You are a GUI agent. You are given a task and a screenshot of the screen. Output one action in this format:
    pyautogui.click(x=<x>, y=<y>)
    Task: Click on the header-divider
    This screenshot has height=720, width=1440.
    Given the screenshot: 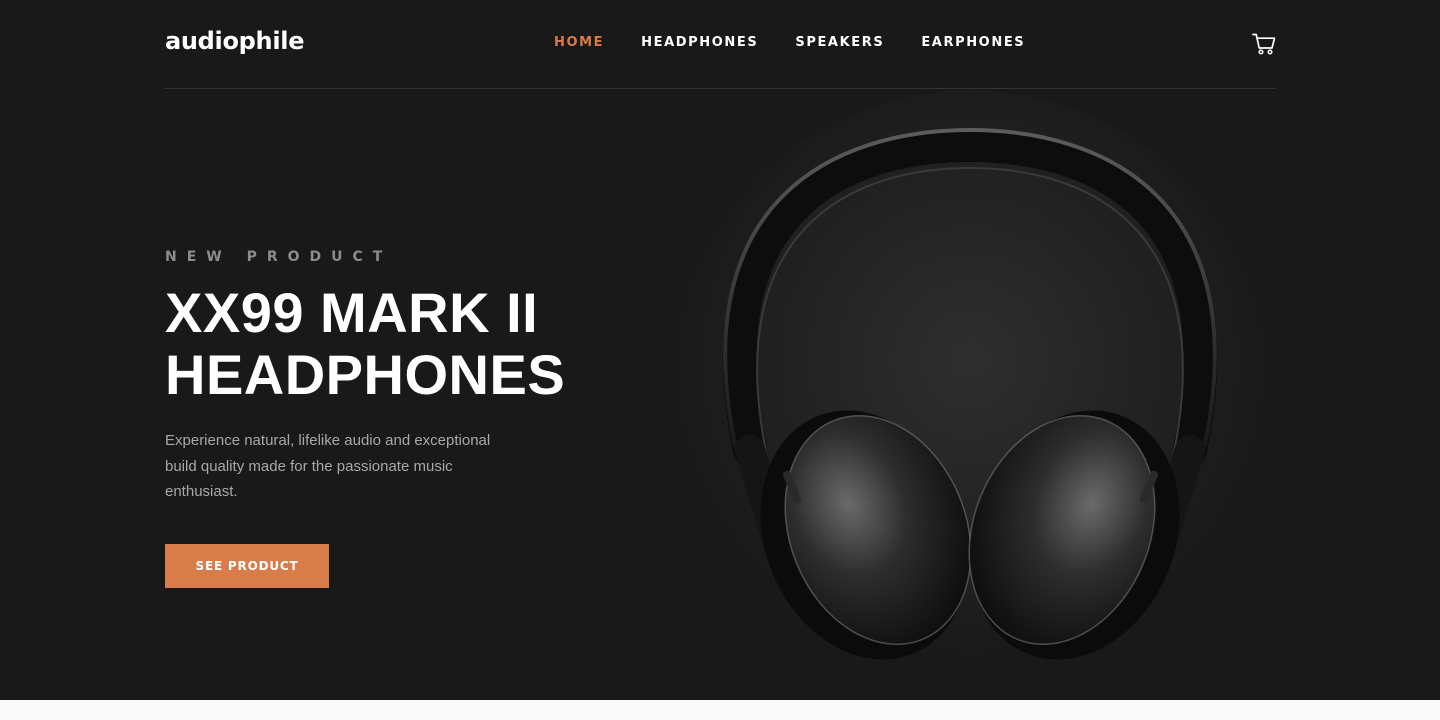 What is the action you would take?
    pyautogui.click(x=720, y=88)
    